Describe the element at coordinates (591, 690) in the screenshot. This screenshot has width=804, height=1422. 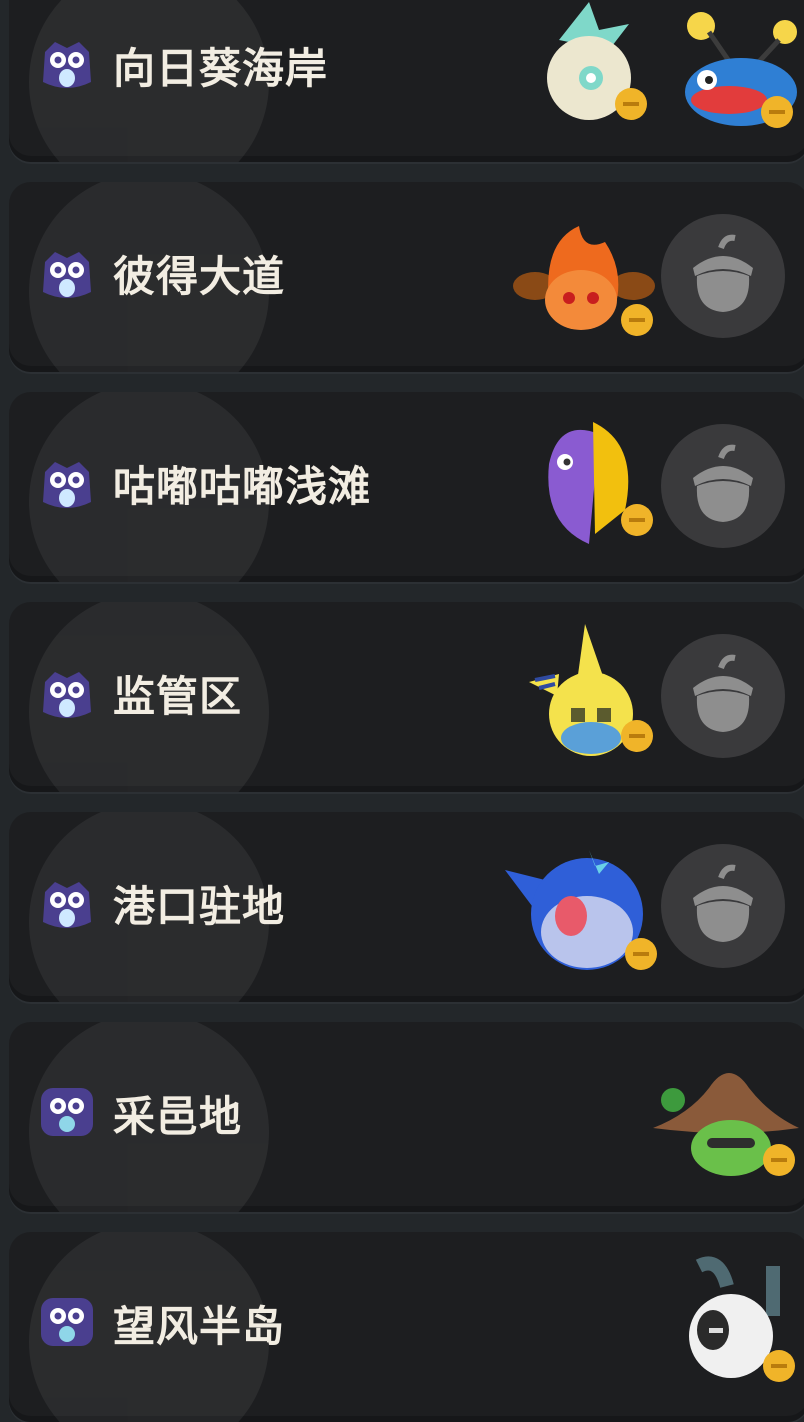
I see `horned-yellow-creature-icon` at that location.